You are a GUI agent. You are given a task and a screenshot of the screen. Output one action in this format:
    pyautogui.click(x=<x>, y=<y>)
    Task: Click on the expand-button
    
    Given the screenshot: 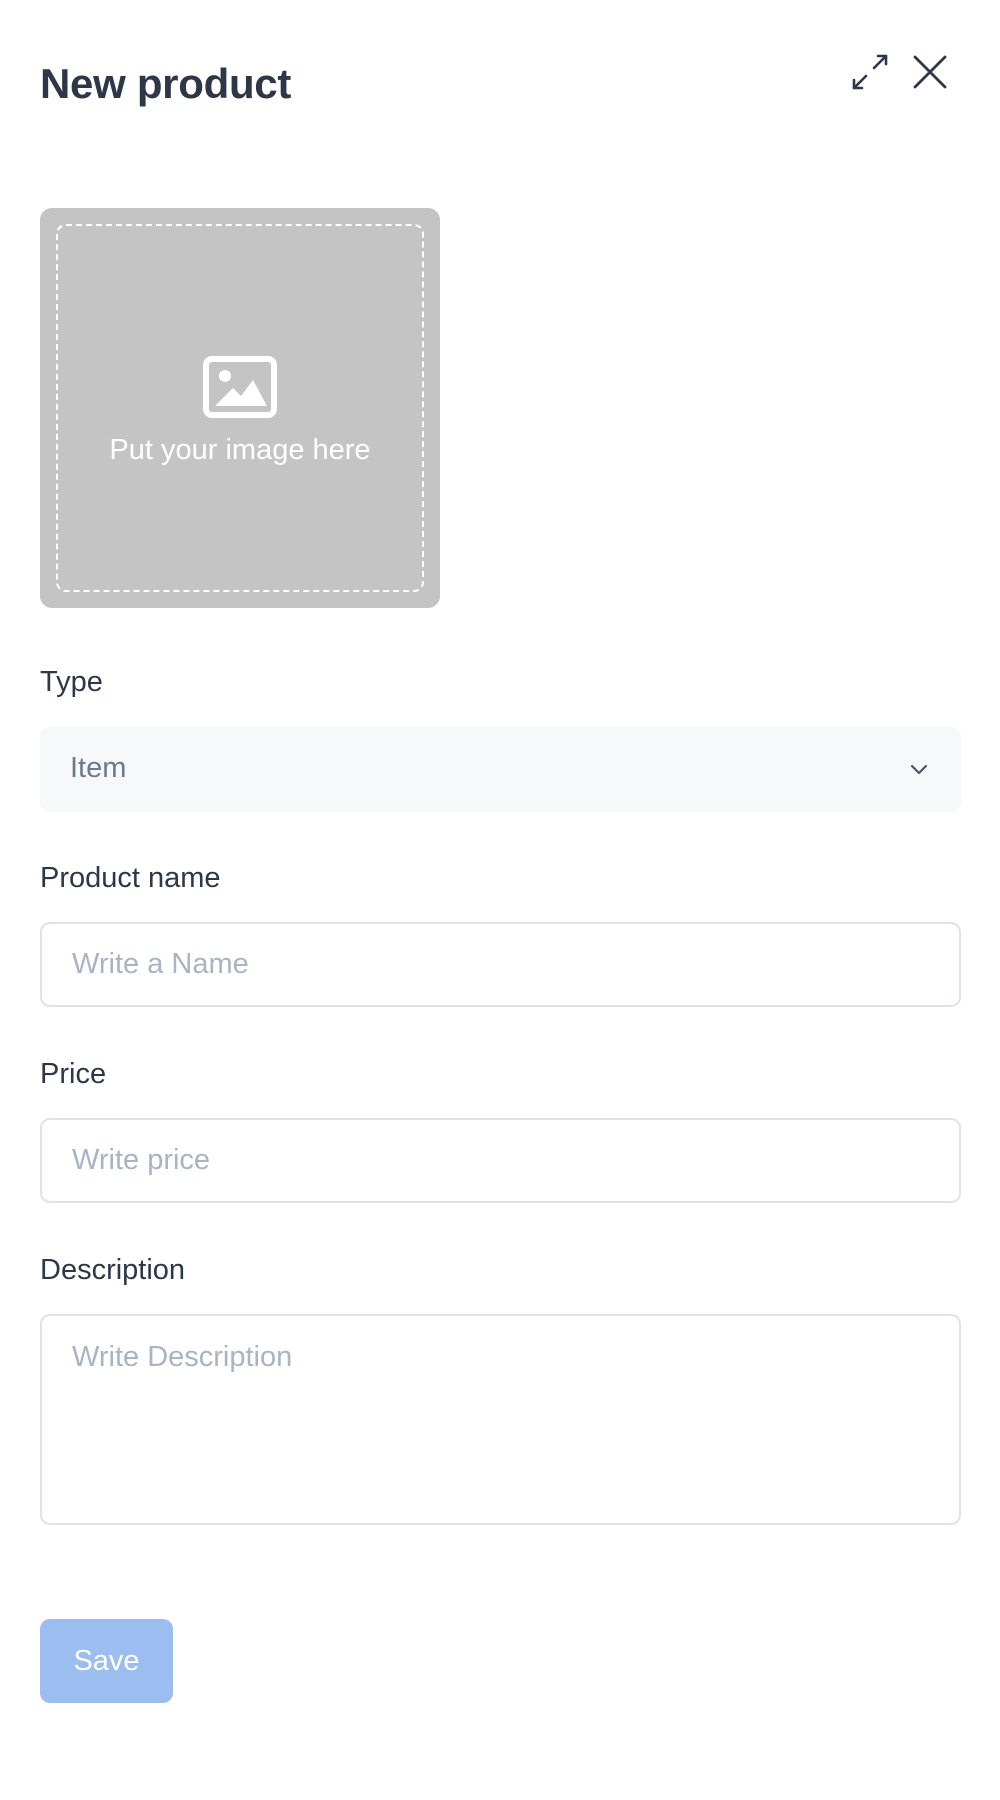 What is the action you would take?
    pyautogui.click(x=870, y=72)
    